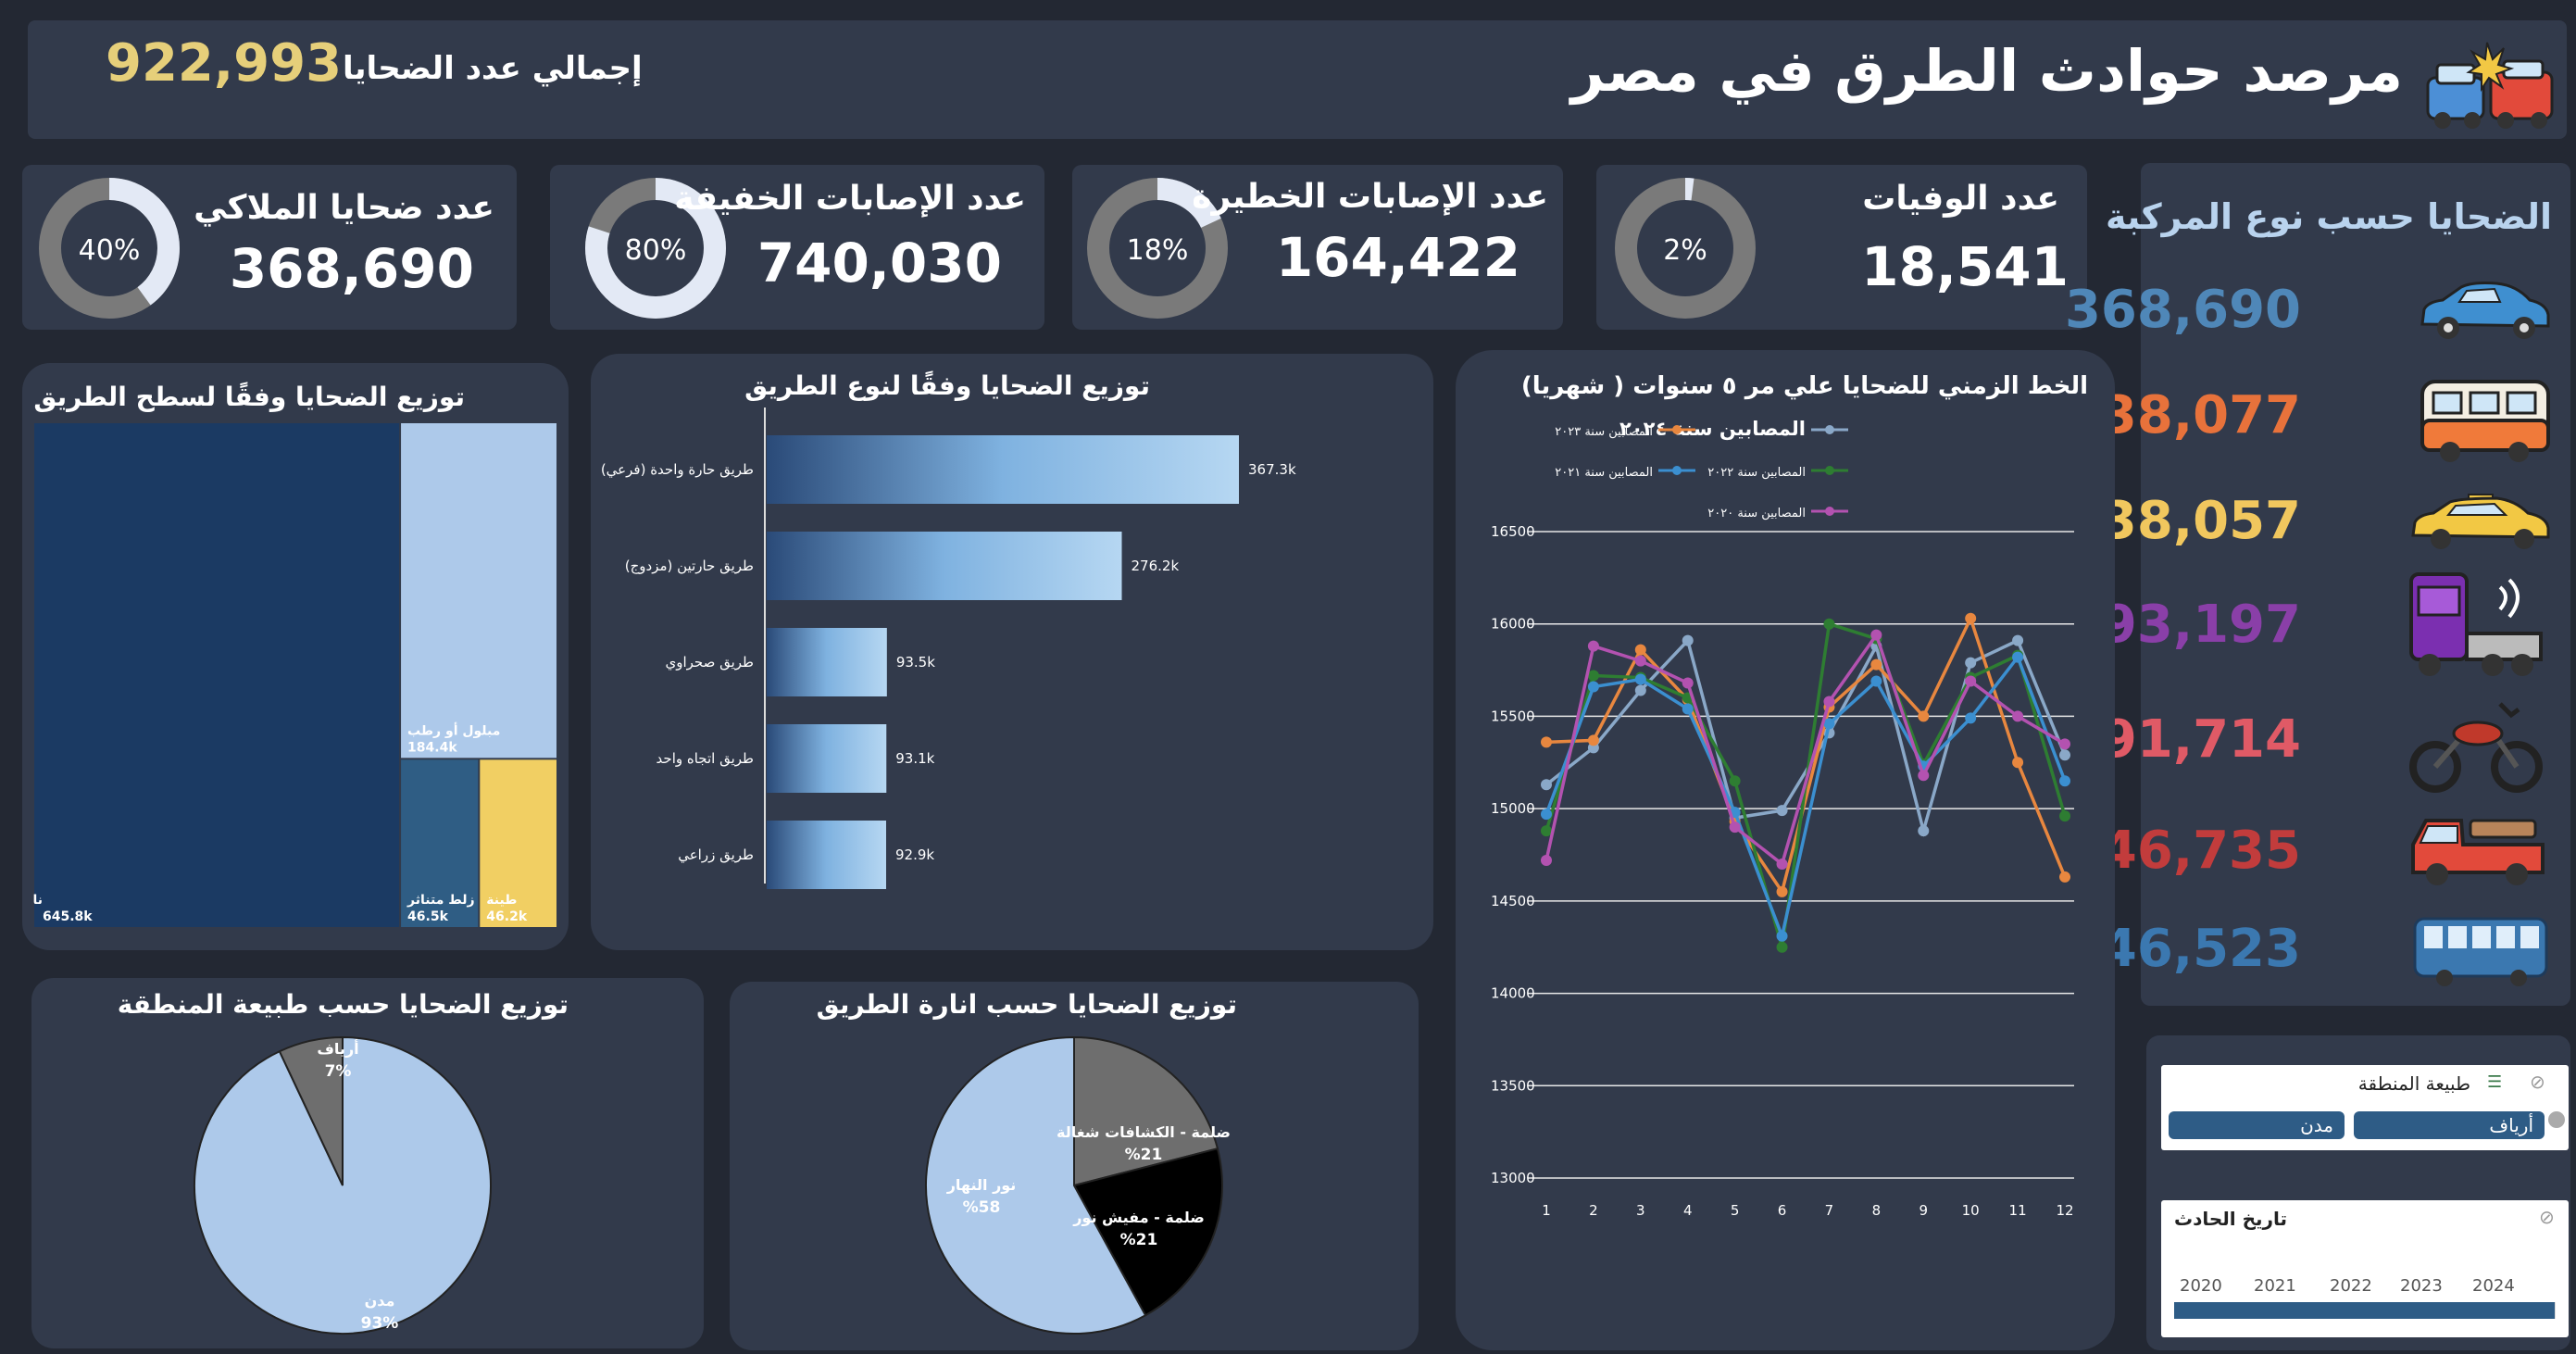 The height and width of the screenshot is (1354, 2576). Describe the element at coordinates (1604, 473) in the screenshot. I see `legend-label: المصابين سنة ٢٠٢١` at that location.